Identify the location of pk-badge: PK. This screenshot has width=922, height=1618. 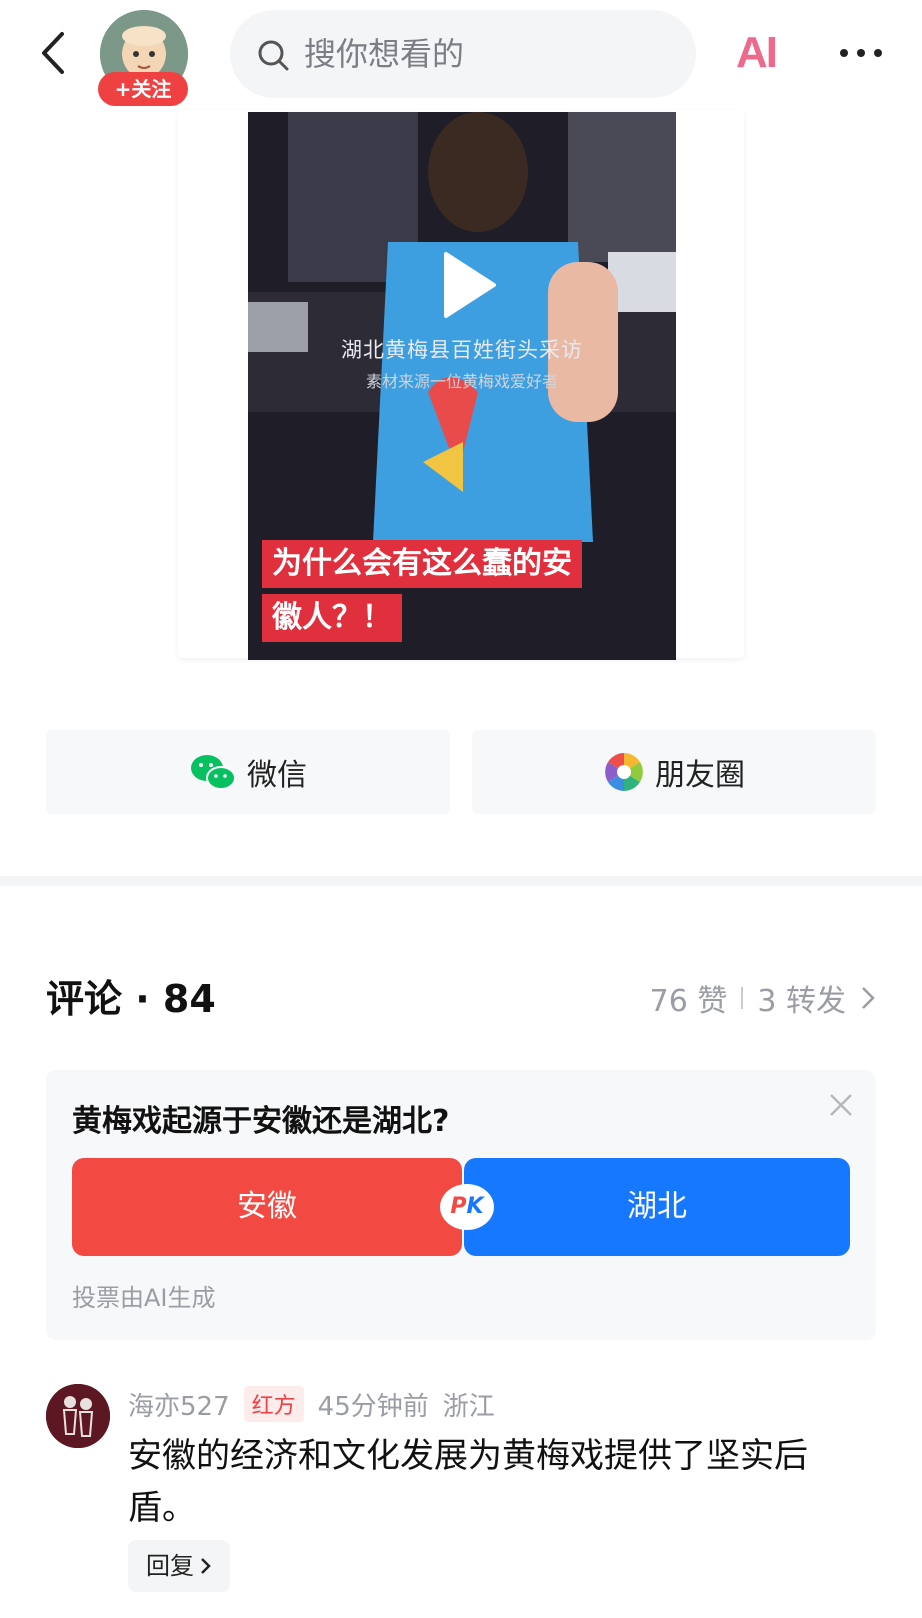
(467, 1207).